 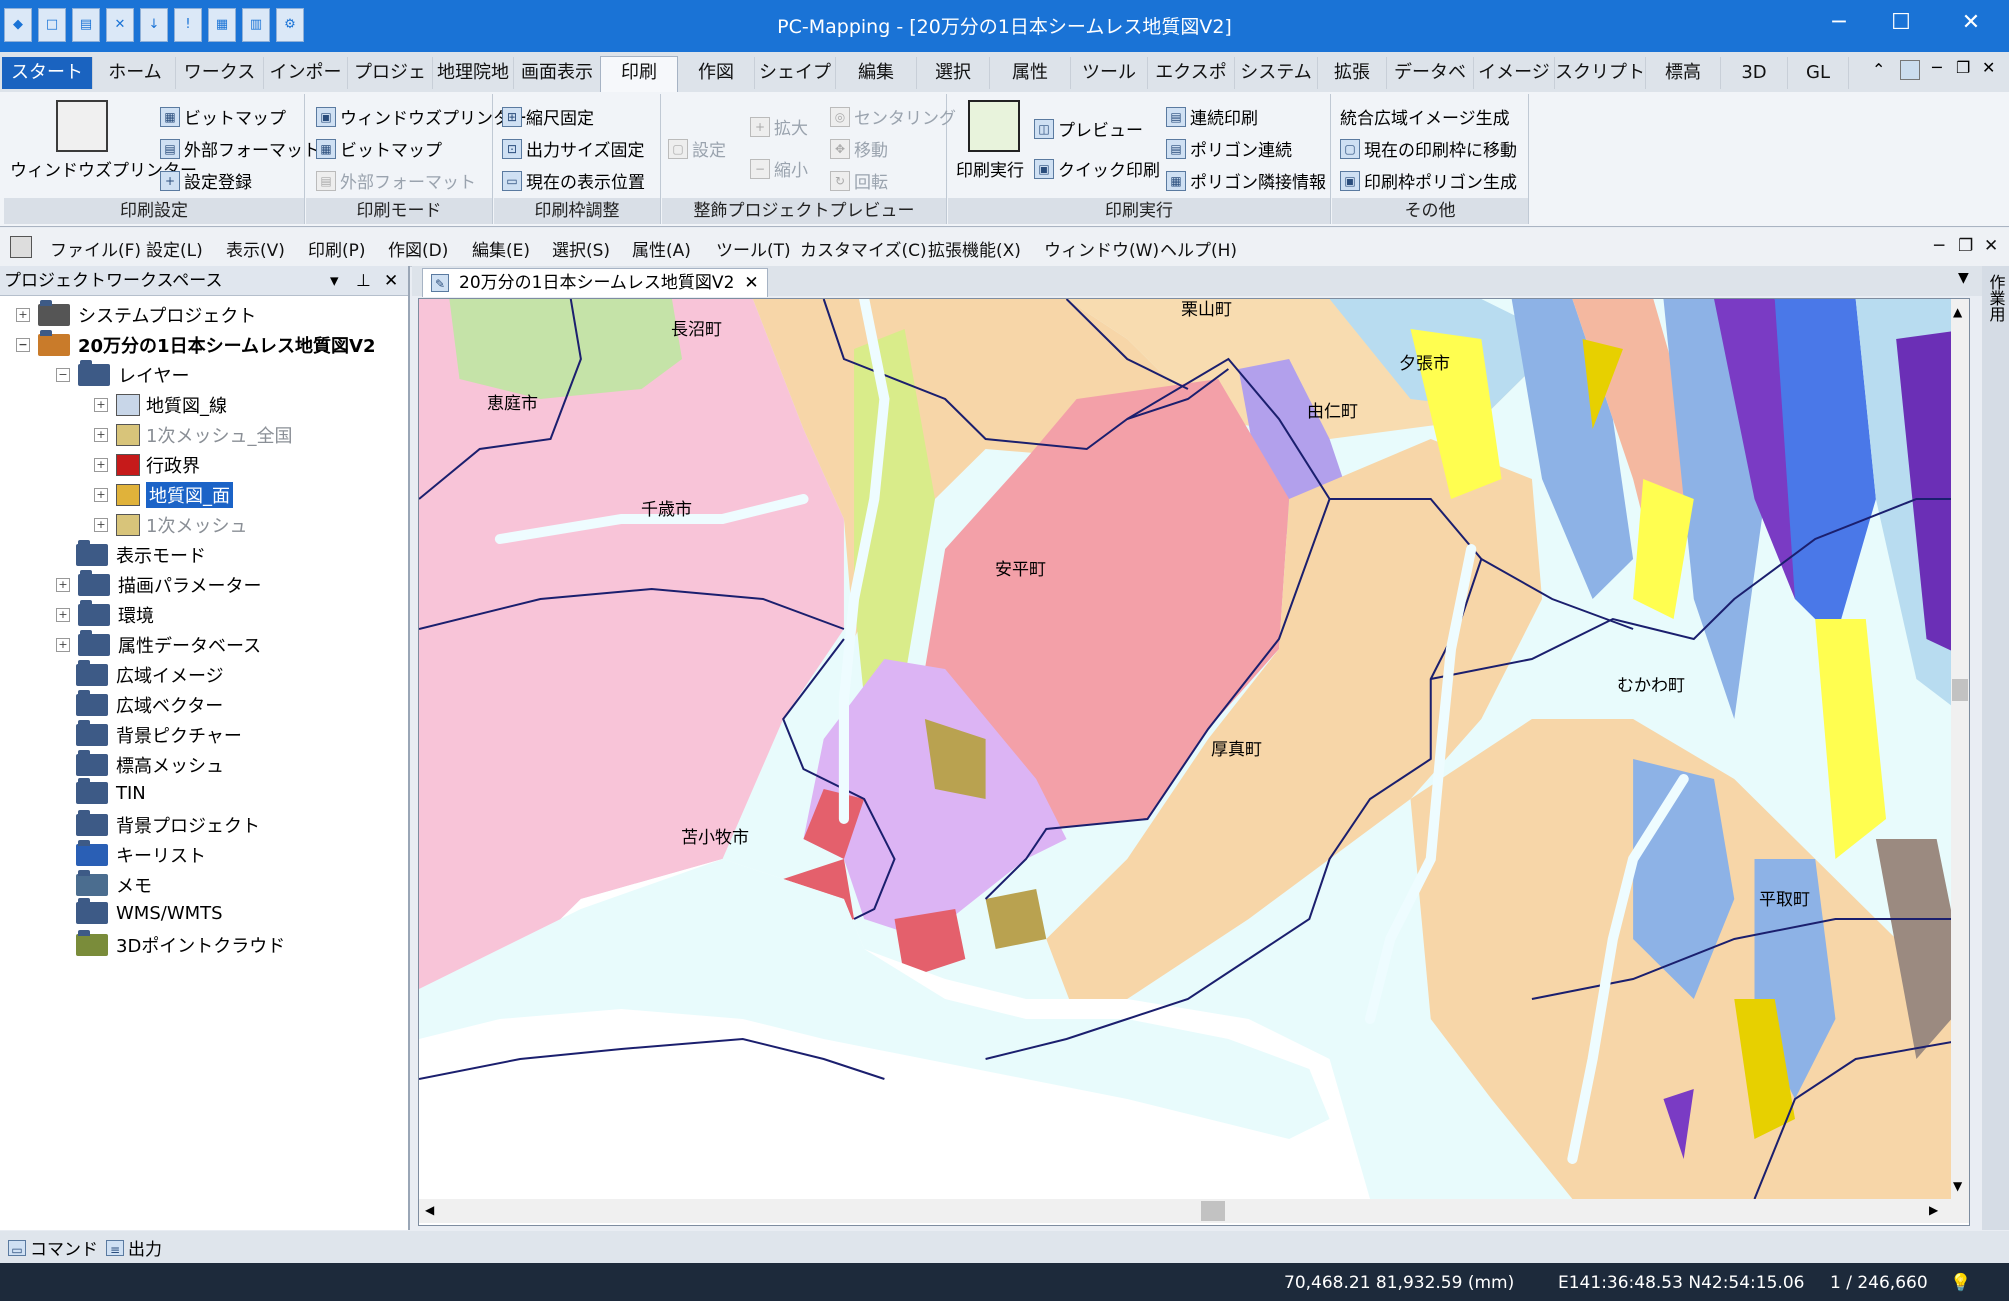 What do you see at coordinates (1428, 180) in the screenshot?
I see `frame-polygon-button: ▣ 印刷枠ポリゴン生成` at bounding box center [1428, 180].